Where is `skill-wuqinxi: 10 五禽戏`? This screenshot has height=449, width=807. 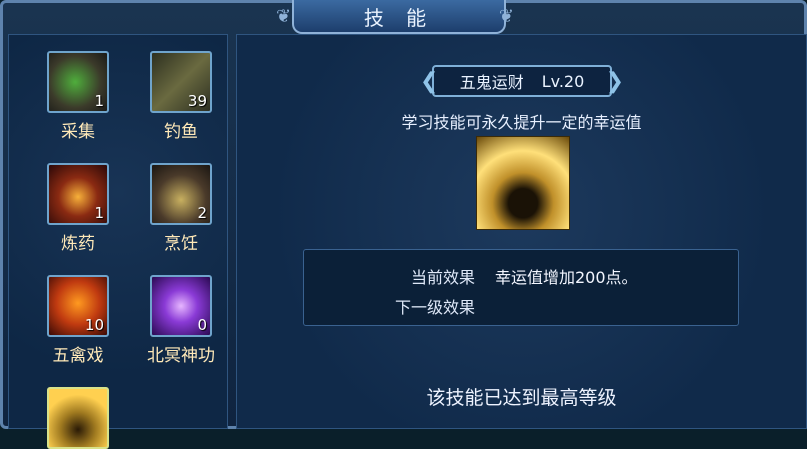 skill-wuqinxi: 10 五禽戏 is located at coordinates (78, 320).